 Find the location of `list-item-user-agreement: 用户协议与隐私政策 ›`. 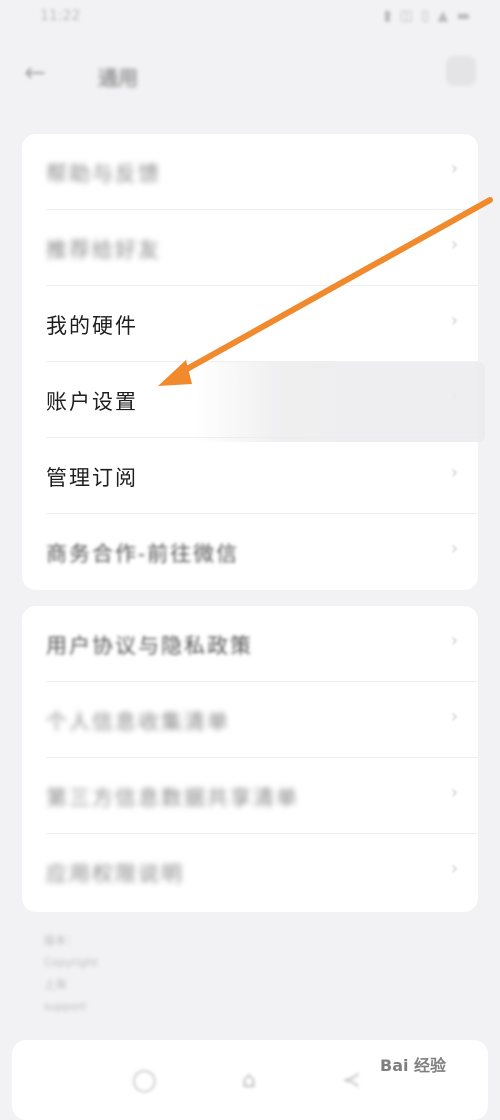

list-item-user-agreement: 用户协议与隐私政策 › is located at coordinates (250, 644).